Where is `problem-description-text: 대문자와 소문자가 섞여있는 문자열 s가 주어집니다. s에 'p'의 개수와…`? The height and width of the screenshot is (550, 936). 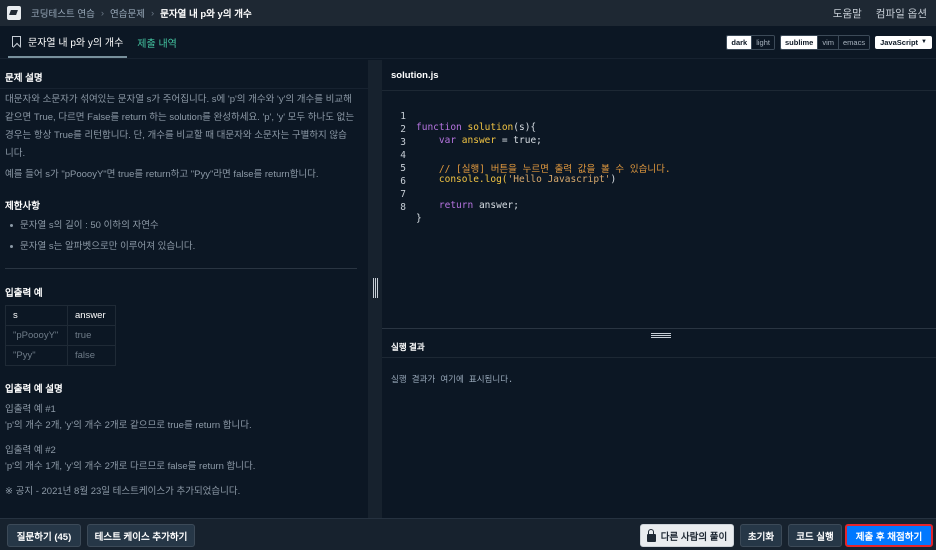
problem-description-text: 대문자와 소문자가 섞여있는 문자열 s가 주어집니다. s에 'p'의 개수와… is located at coordinates (180, 126).